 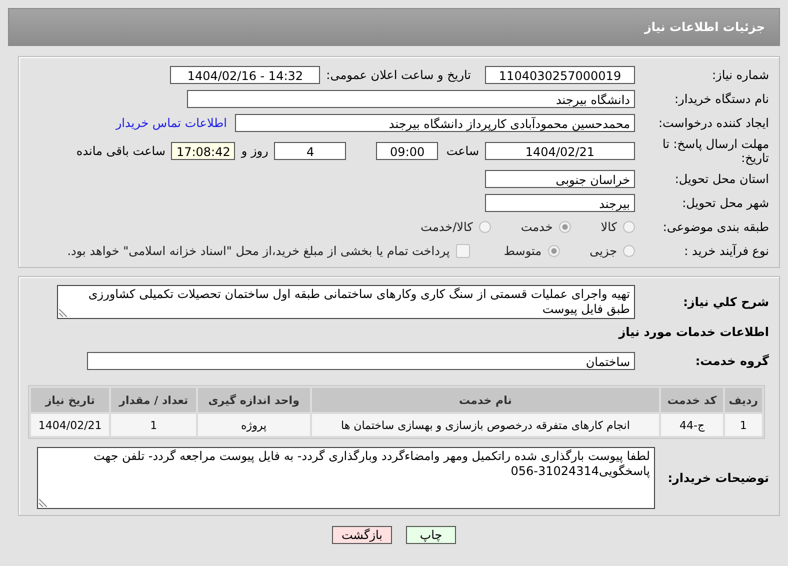 I want to click on option-label: کالا, so click(x=608, y=227).